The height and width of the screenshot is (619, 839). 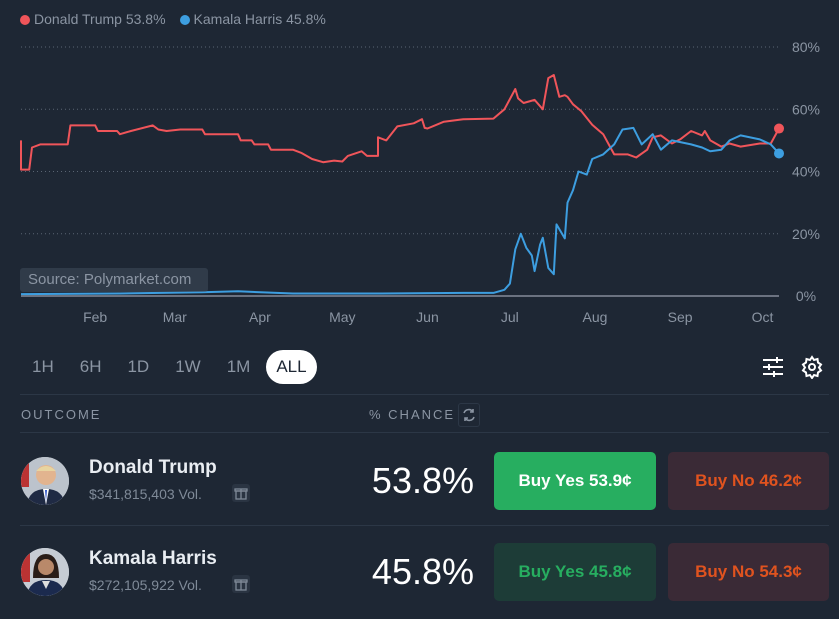 I want to click on range-1m: 1M, so click(x=239, y=367).